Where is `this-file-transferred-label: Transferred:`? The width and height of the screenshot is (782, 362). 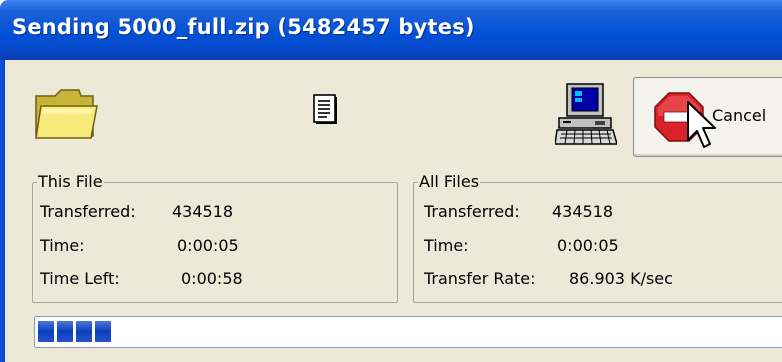
this-file-transferred-label: Transferred: is located at coordinates (88, 211).